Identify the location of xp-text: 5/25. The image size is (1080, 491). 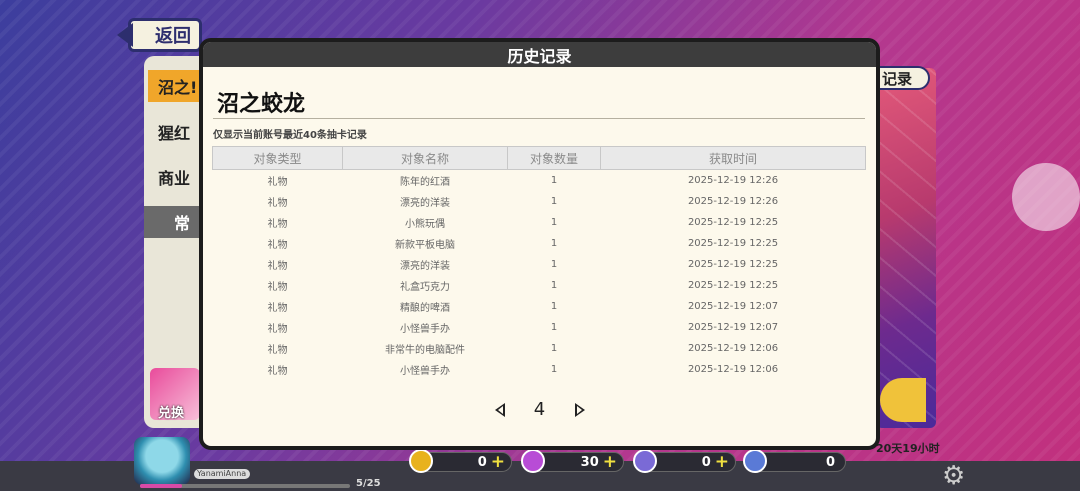
(368, 483).